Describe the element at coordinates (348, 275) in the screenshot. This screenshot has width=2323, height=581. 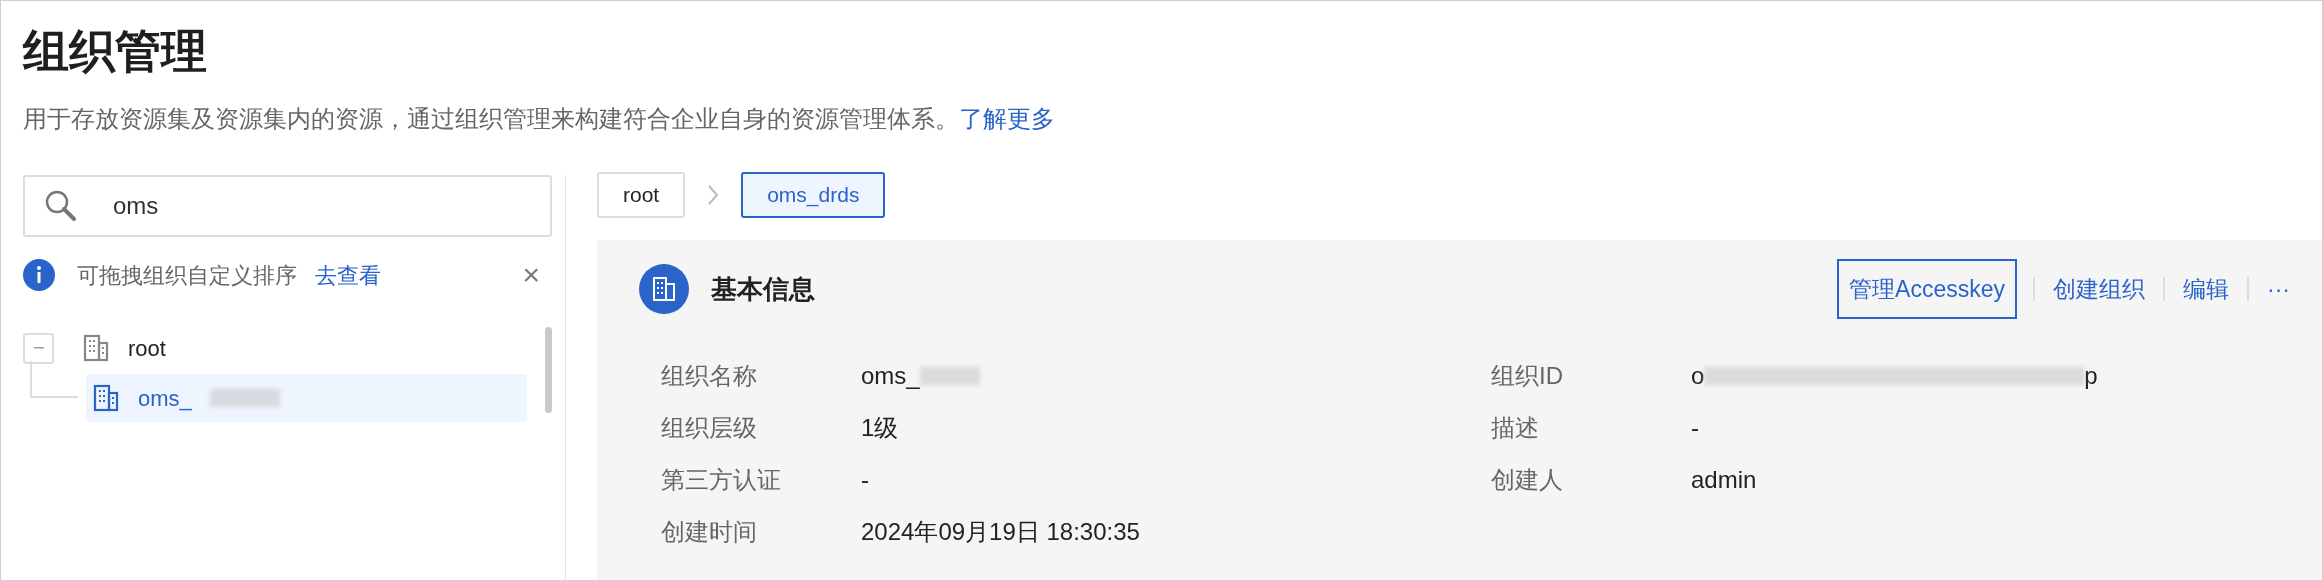
I see `view-link: 去查看` at that location.